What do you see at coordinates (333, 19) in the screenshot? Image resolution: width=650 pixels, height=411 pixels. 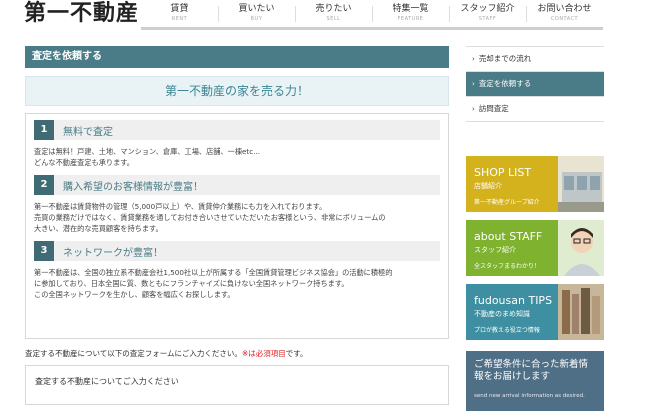 I see `nav-sublabel: SELL` at bounding box center [333, 19].